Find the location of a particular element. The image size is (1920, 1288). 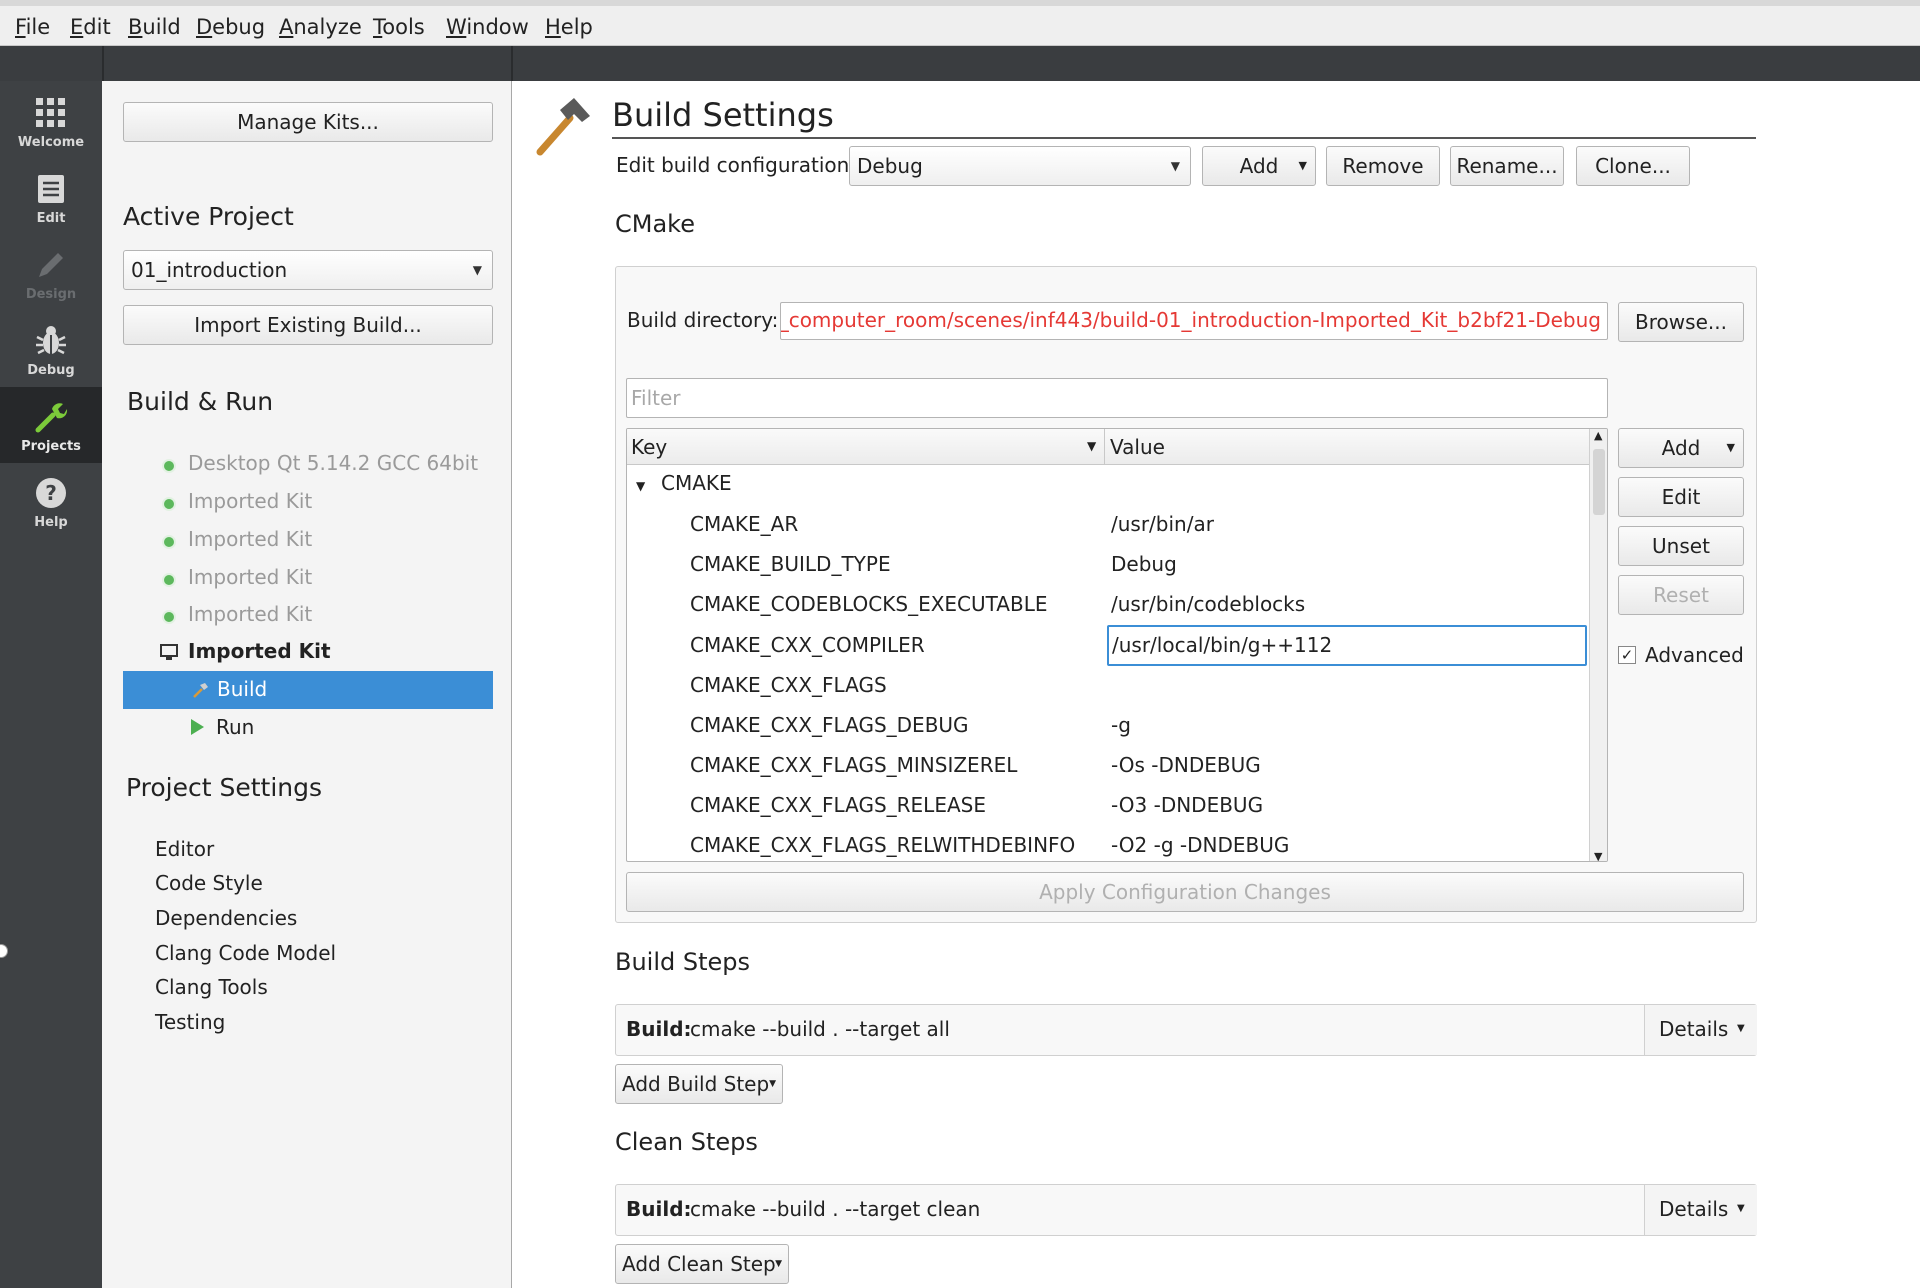

cell-editor-input: /usr/local/bin/g++112 is located at coordinates (1347, 645).